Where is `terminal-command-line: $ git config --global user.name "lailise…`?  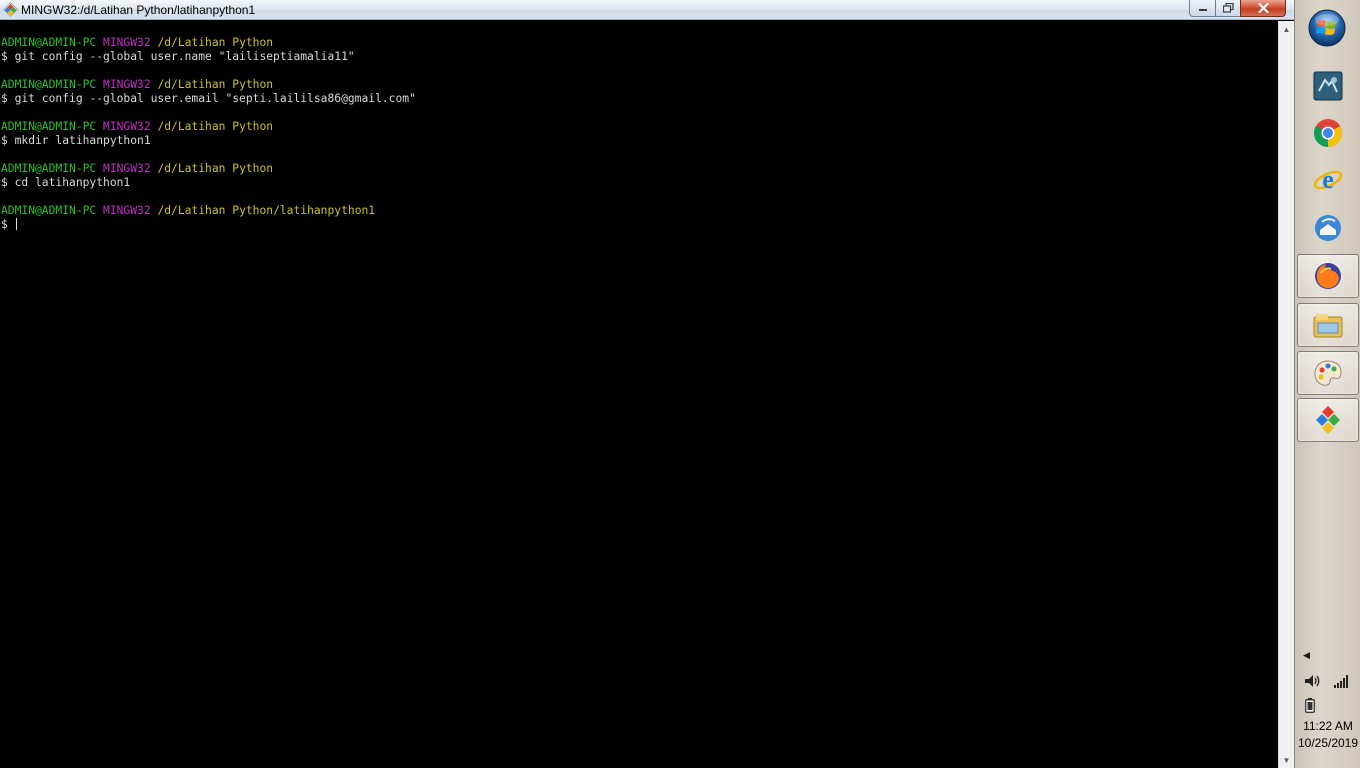 terminal-command-line: $ git config --global user.name "lailise… is located at coordinates (178, 56).